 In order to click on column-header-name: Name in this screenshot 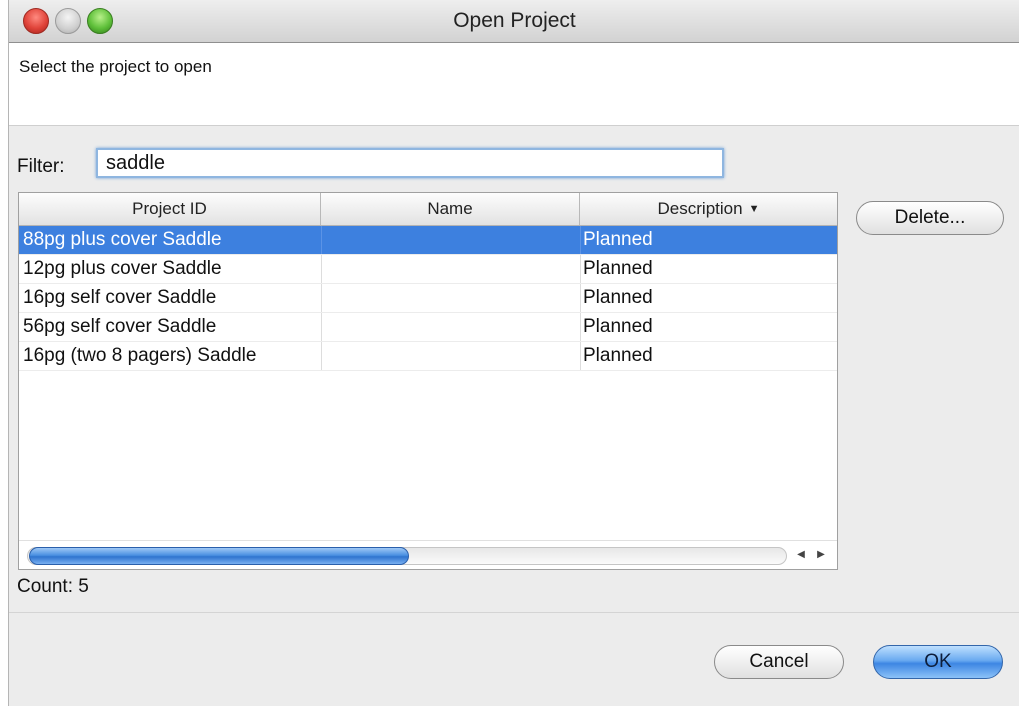, I will do `click(450, 209)`.